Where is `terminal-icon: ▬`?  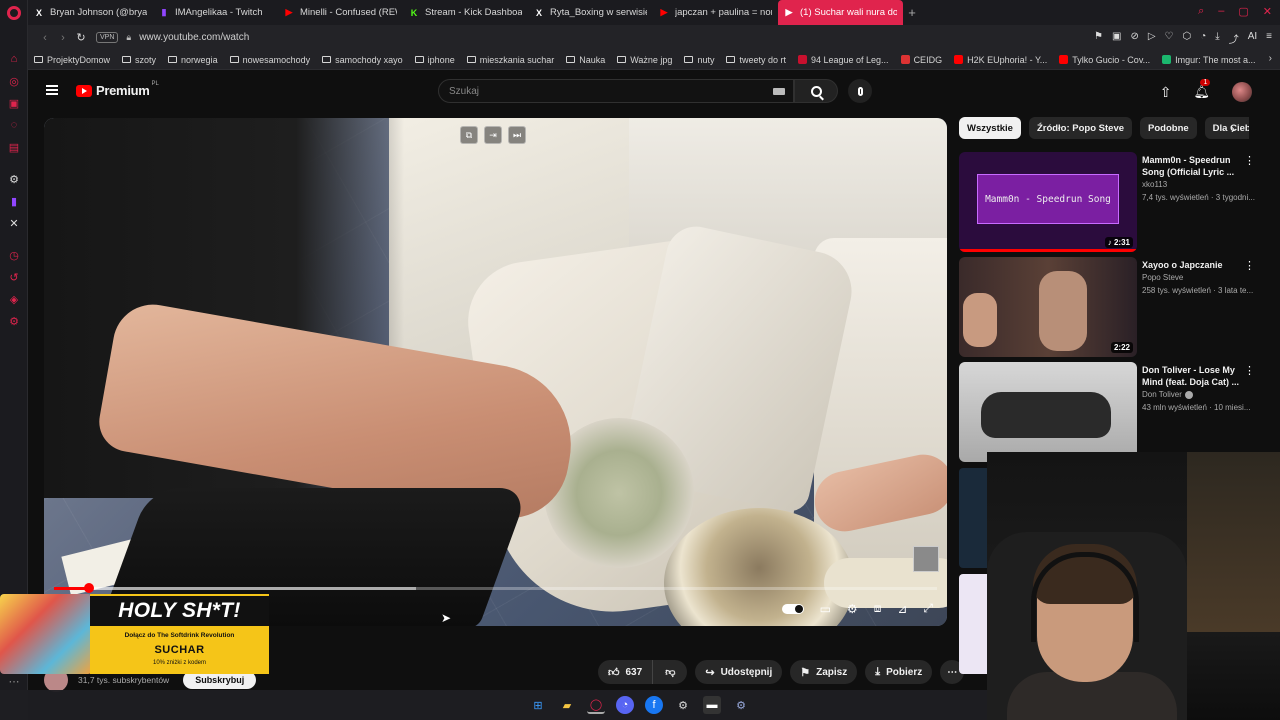
terminal-icon: ▬ is located at coordinates (712, 705).